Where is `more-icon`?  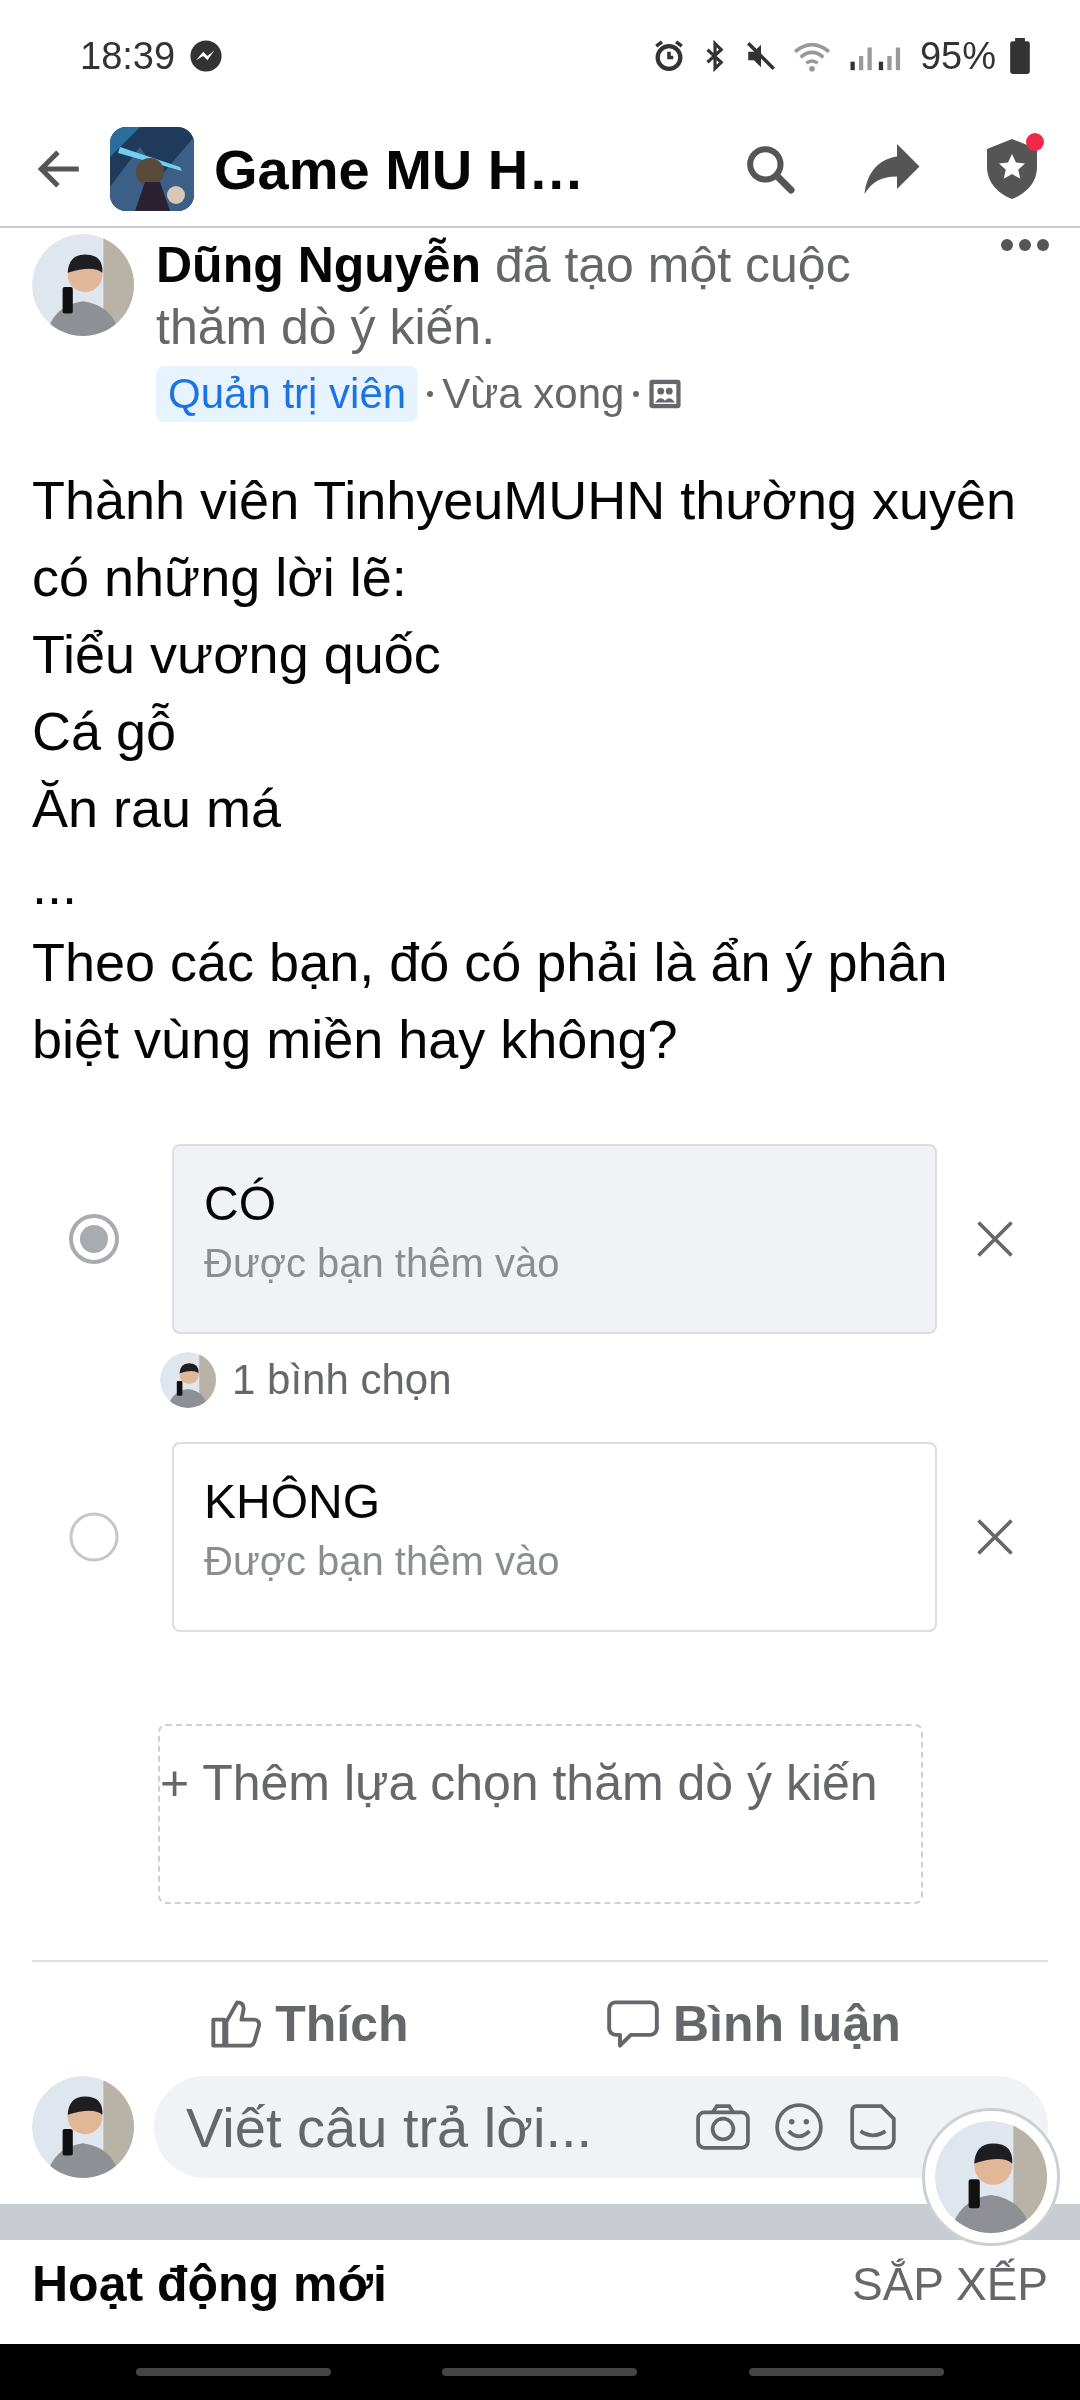 more-icon is located at coordinates (1025, 245).